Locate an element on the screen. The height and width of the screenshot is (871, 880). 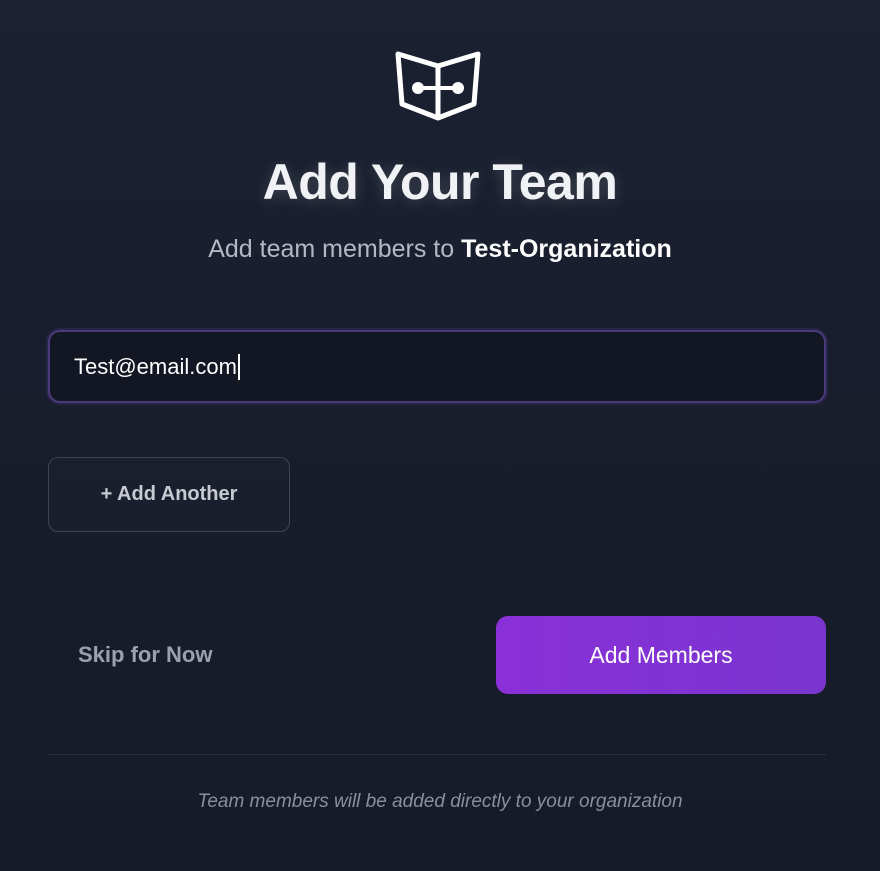
add-another-button: + Add Another is located at coordinates (169, 494).